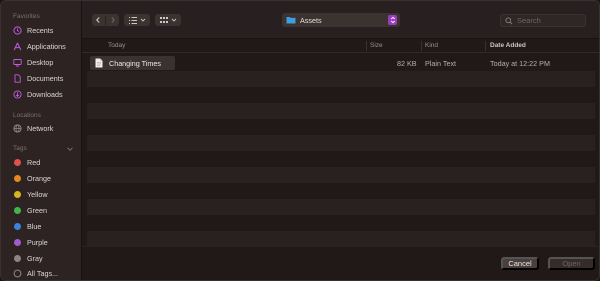  What do you see at coordinates (550, 20) in the screenshot?
I see `search-input` at bounding box center [550, 20].